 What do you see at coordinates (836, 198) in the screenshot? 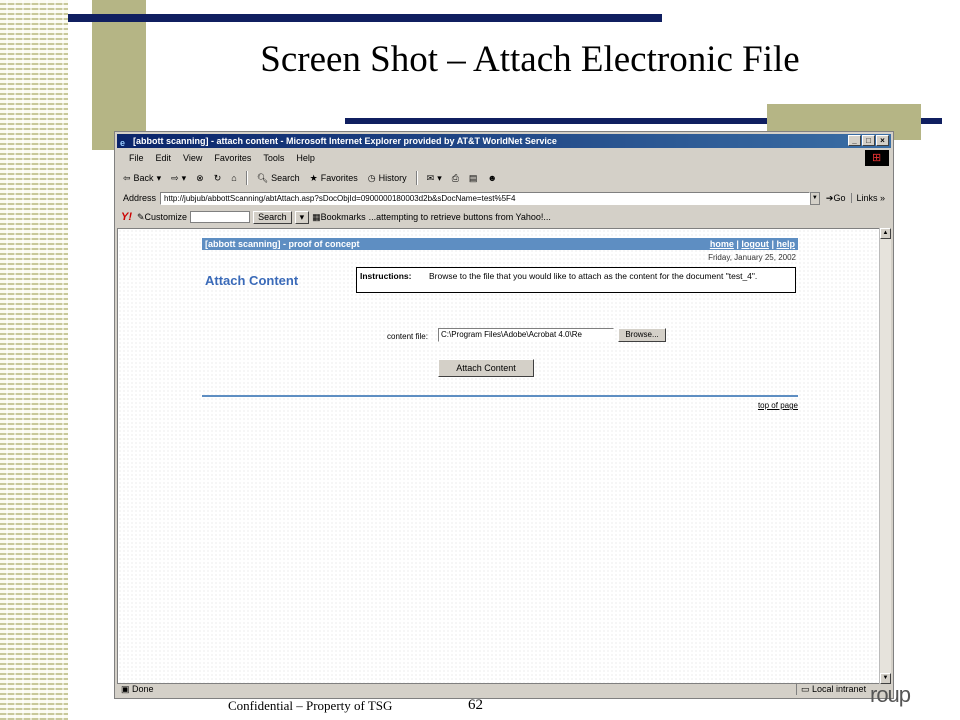
I see `go-button: ➔Go` at bounding box center [836, 198].